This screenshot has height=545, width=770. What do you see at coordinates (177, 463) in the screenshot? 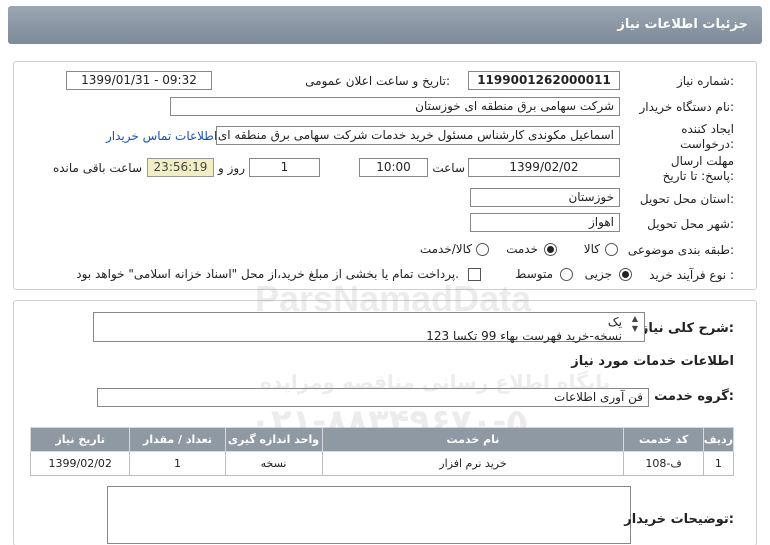
I see `cell-quantity: 1` at bounding box center [177, 463].